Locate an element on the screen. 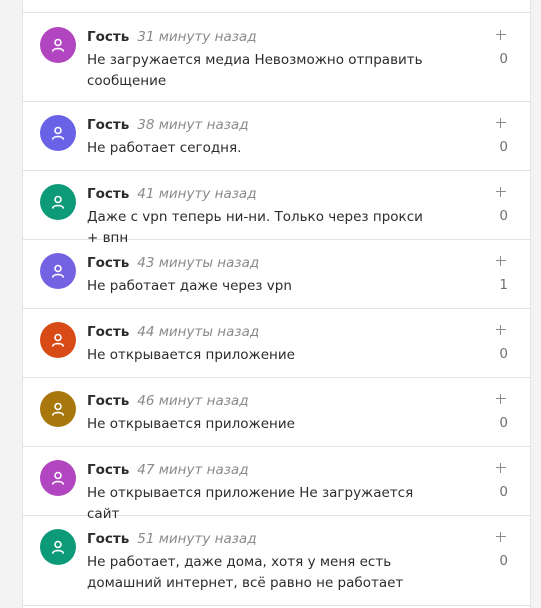 Image resolution: width=541 pixels, height=608 pixels. comment-text: Не работает сегодня. is located at coordinates (164, 148).